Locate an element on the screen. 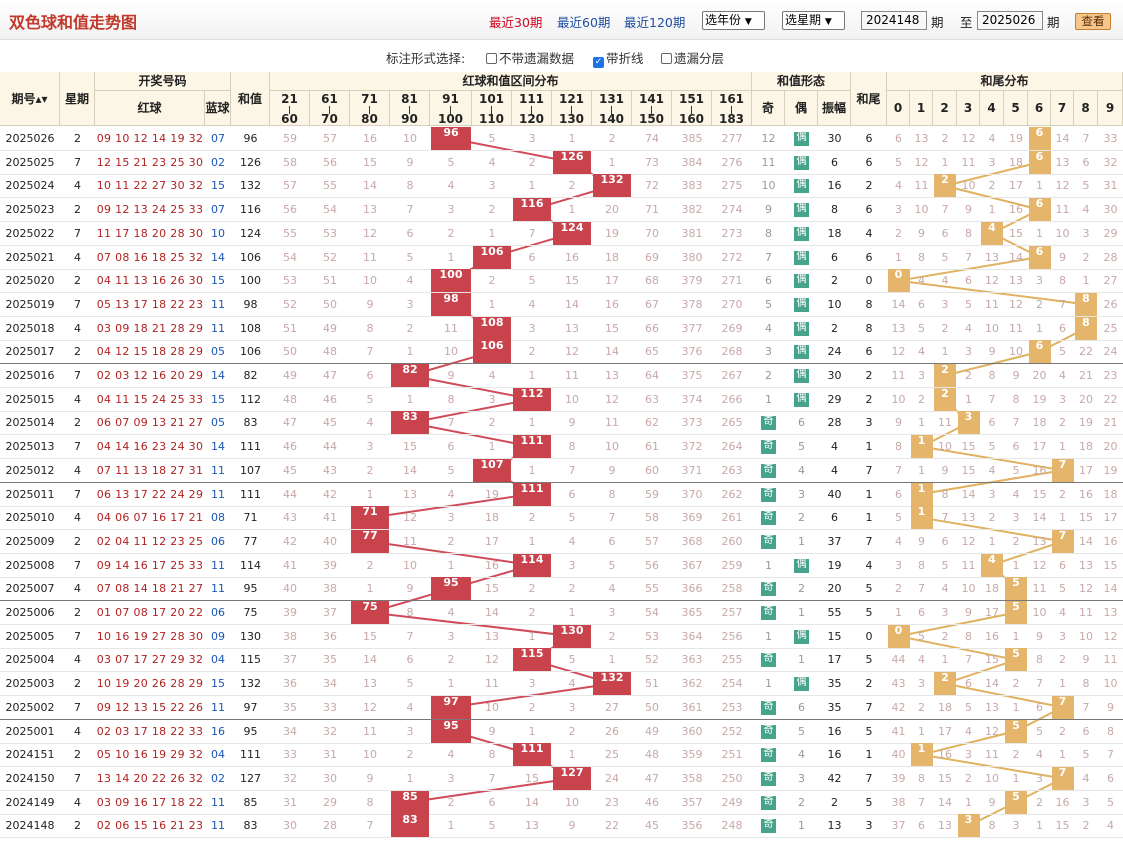 The height and width of the screenshot is (844, 1123). miss-count: 264 is located at coordinates (732, 447).